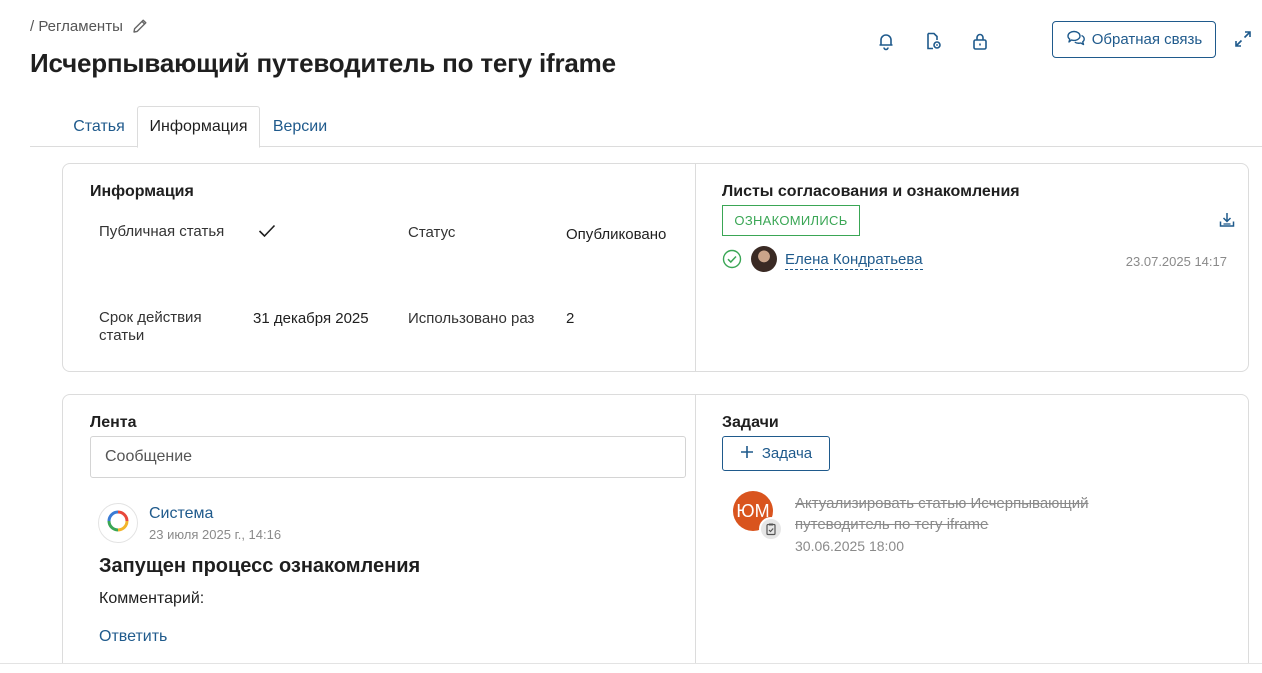 This screenshot has width=1262, height=673. Describe the element at coordinates (388, 457) in the screenshot. I see `message-input` at that location.